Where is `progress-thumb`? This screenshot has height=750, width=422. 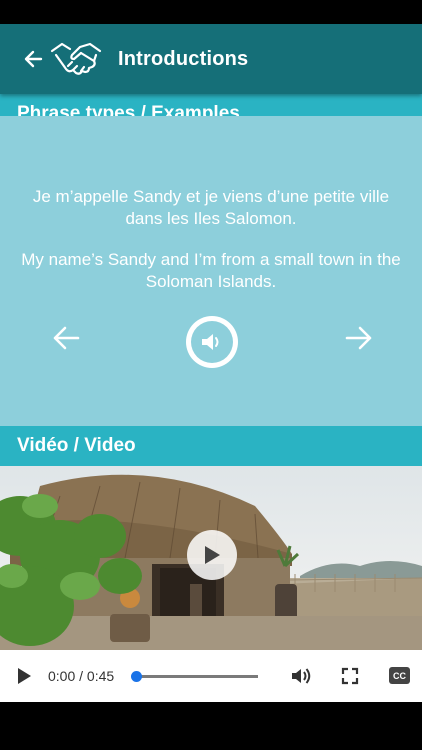
progress-thumb is located at coordinates (136, 676).